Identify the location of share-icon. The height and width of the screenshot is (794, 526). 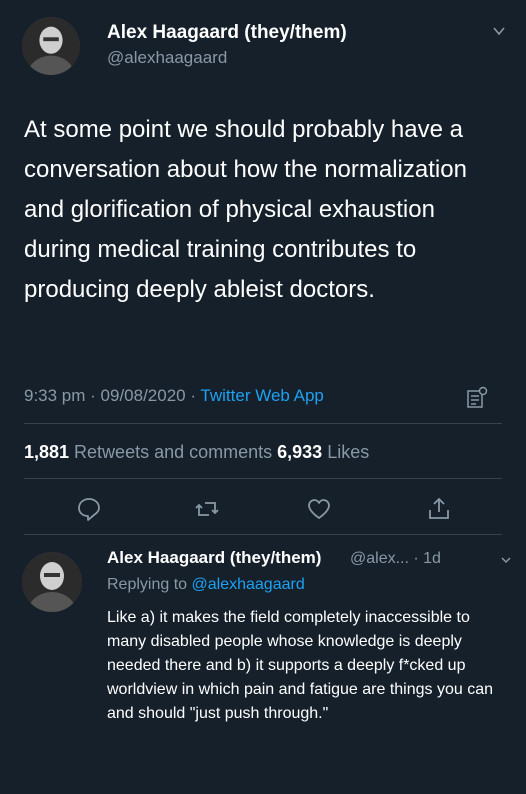
(439, 509).